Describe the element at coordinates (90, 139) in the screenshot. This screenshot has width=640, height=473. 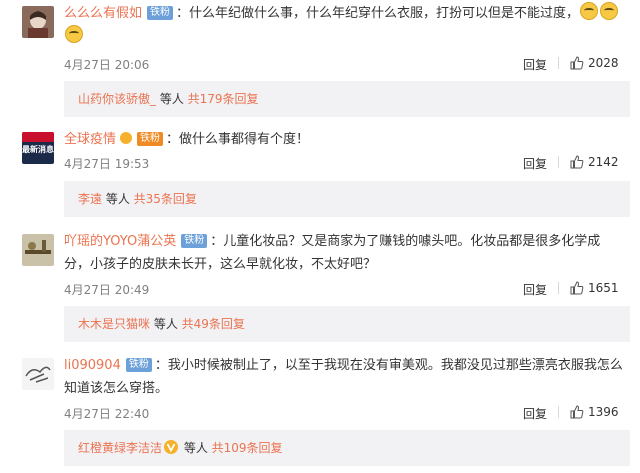
I see `comment-username: 全球疫情` at that location.